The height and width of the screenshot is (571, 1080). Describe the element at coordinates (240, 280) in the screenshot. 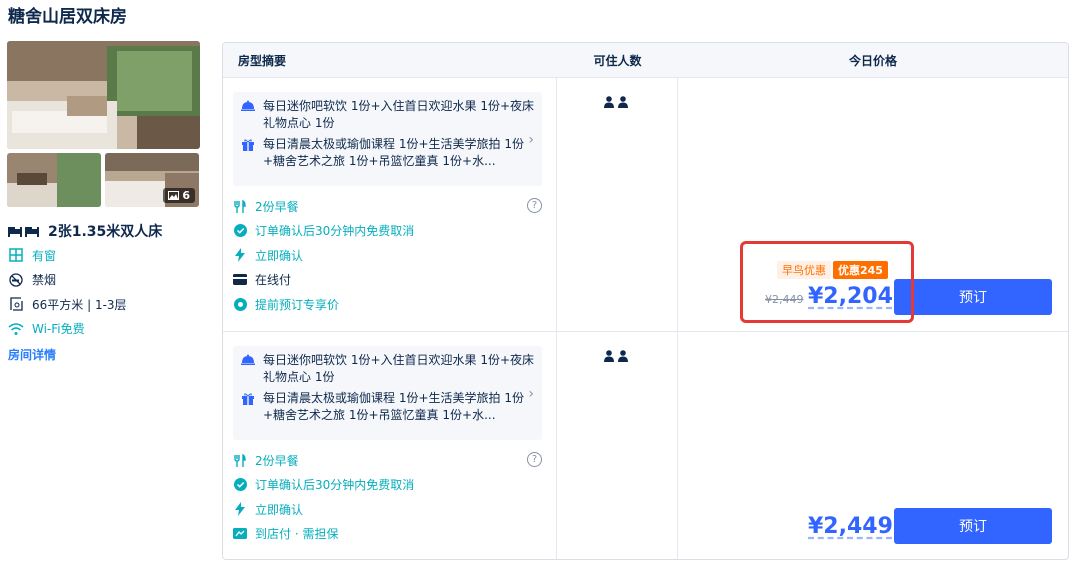

I see `card-icon` at that location.